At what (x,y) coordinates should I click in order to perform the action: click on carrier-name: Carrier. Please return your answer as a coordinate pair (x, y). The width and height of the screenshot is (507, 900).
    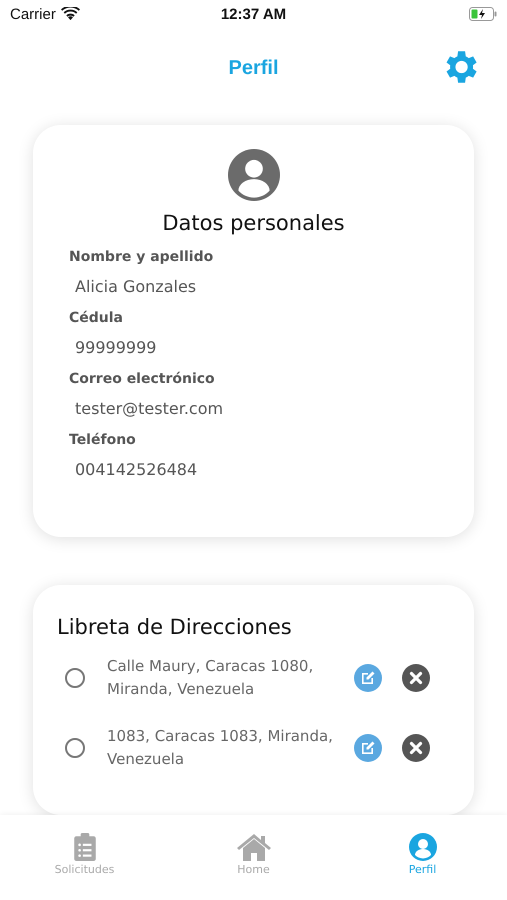
    Looking at the image, I should click on (33, 14).